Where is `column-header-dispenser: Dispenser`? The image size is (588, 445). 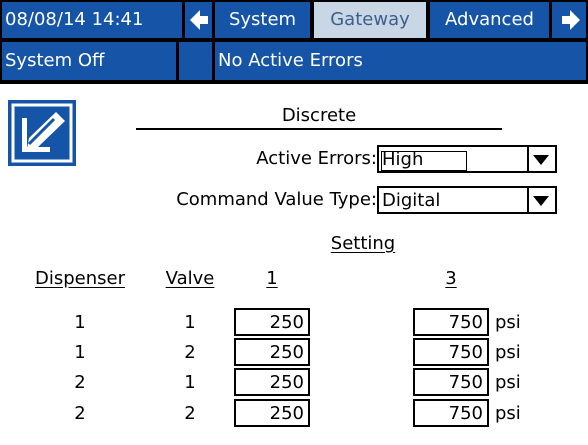 column-header-dispenser: Dispenser is located at coordinates (80, 278).